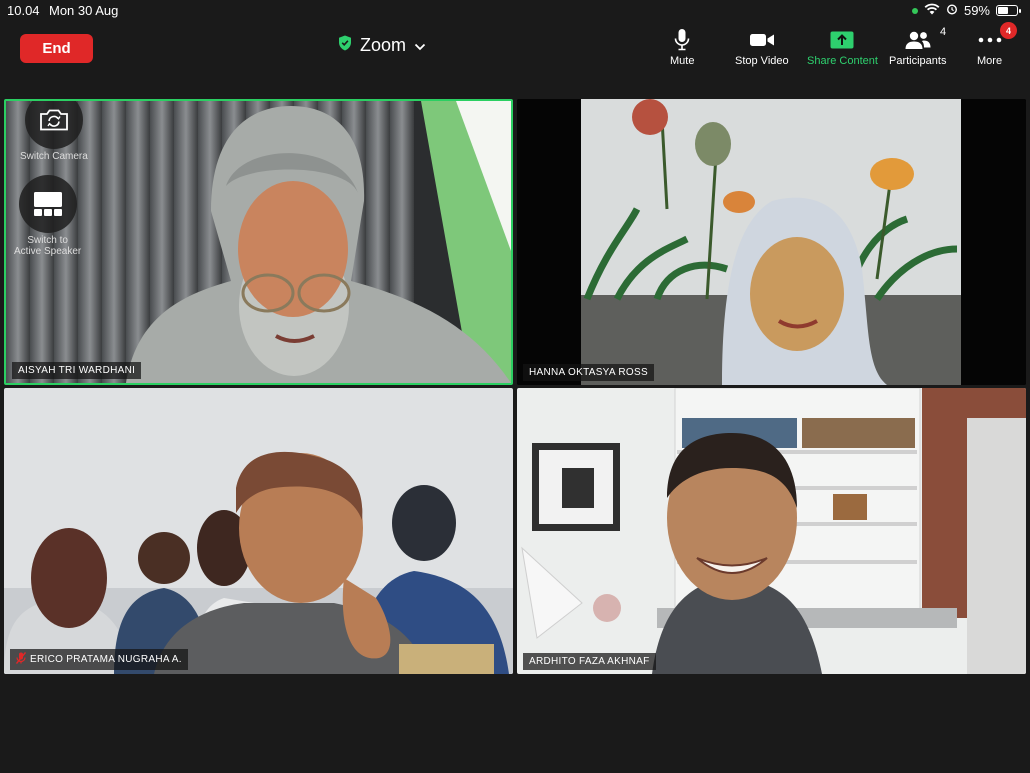 The image size is (1030, 773). I want to click on participant-name-label: ARDHITO FAZA AKHNAF, so click(589, 661).